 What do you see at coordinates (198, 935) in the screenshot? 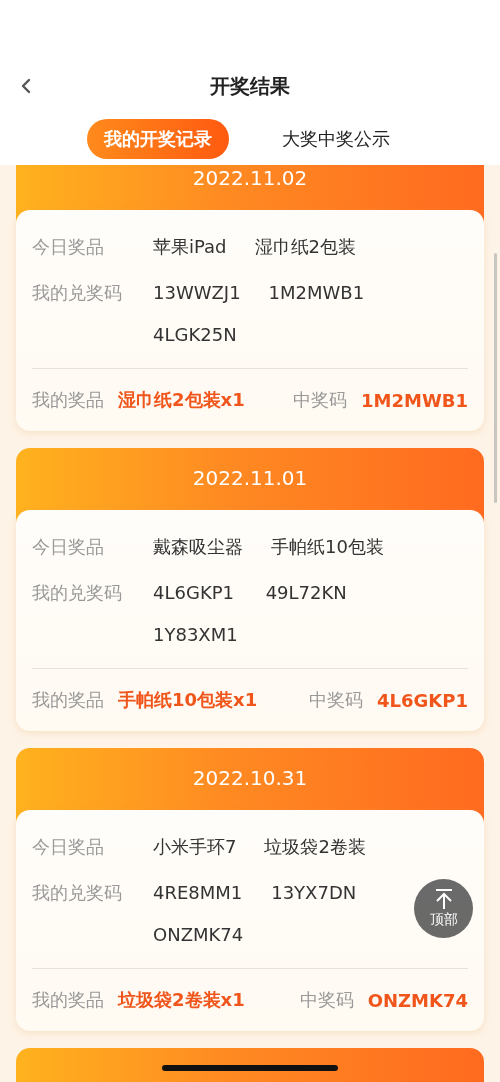
I see `redeem-code: ONZMK74` at bounding box center [198, 935].